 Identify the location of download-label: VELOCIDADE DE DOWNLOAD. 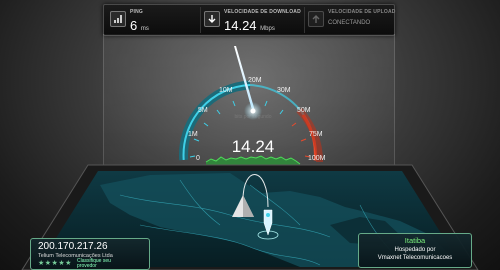
(262, 12).